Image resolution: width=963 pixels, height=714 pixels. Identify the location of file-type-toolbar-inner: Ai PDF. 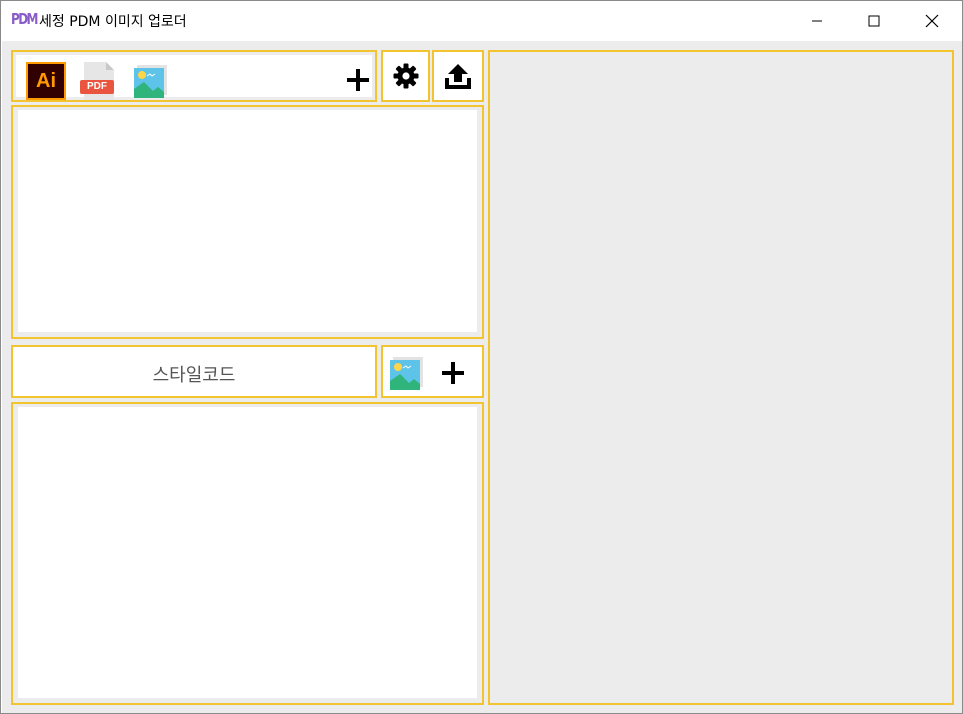
(194, 77).